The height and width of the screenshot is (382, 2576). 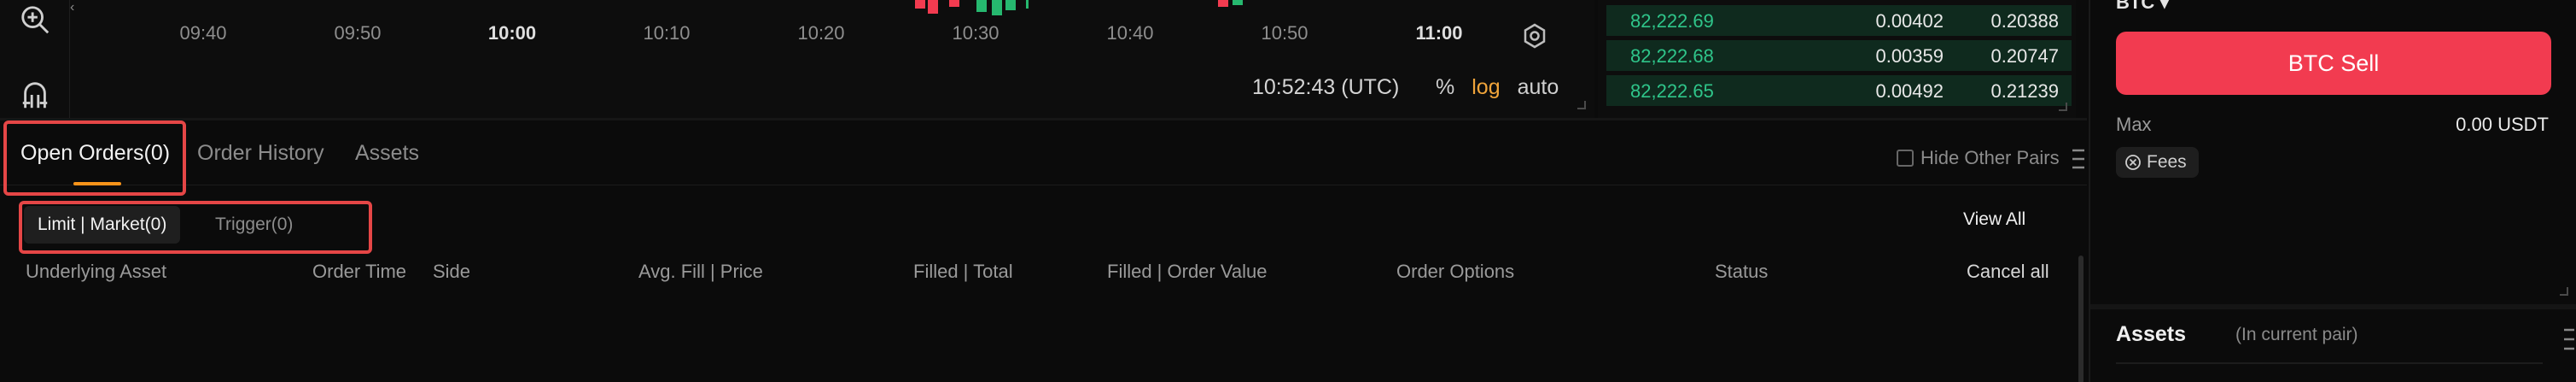 I want to click on highlight-box-subtabs, so click(x=195, y=227).